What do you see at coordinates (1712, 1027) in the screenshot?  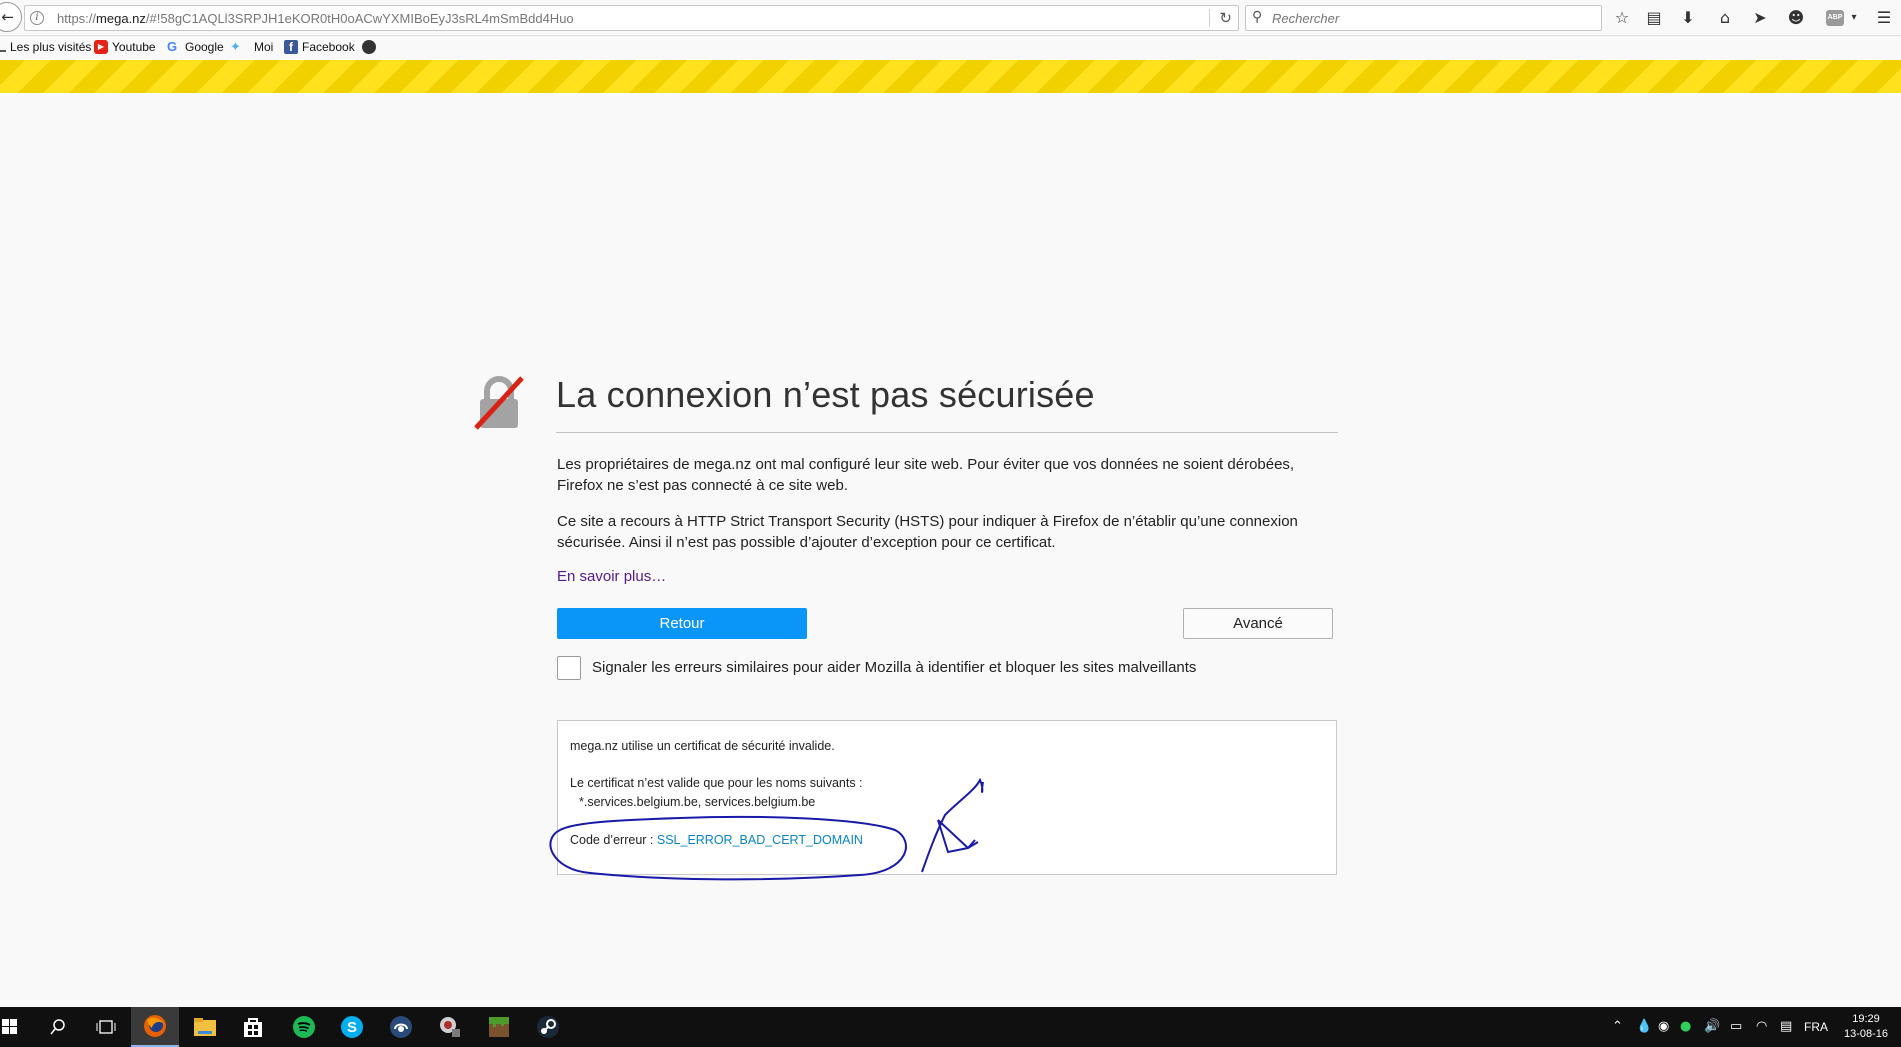 I see `volume-icon: 🔊` at bounding box center [1712, 1027].